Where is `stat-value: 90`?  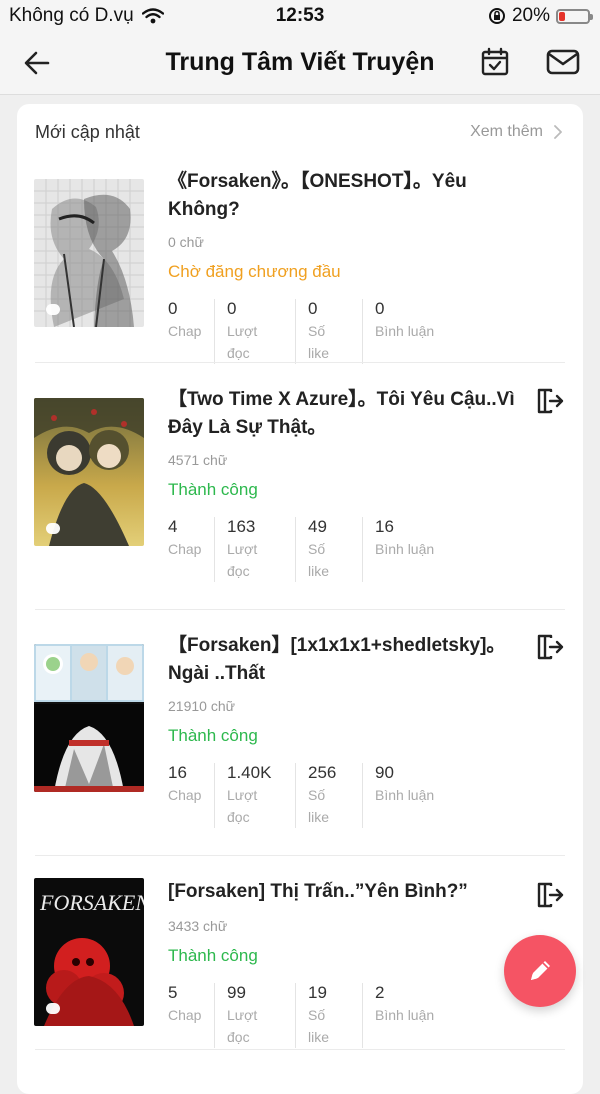
stat-value: 90 is located at coordinates (384, 772).